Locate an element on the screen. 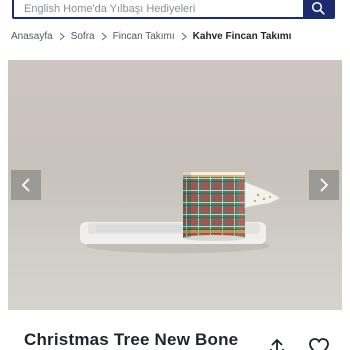 The width and height of the screenshot is (350, 350). search-bar is located at coordinates (173, 9).